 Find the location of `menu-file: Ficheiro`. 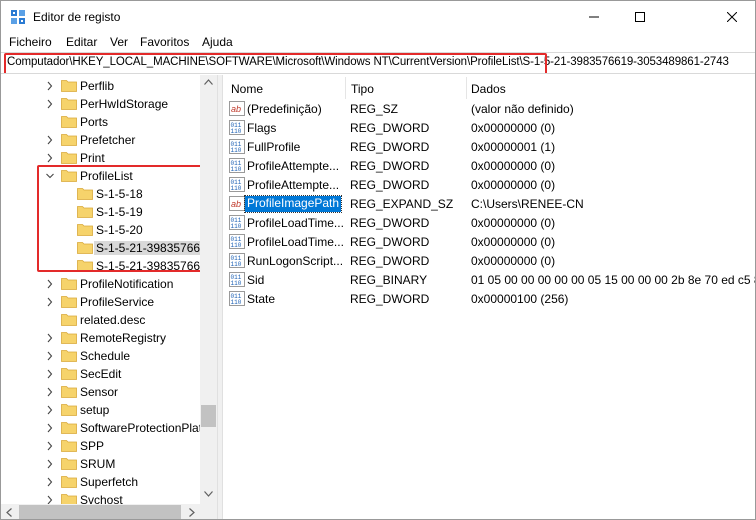

menu-file: Ficheiro is located at coordinates (30, 42).